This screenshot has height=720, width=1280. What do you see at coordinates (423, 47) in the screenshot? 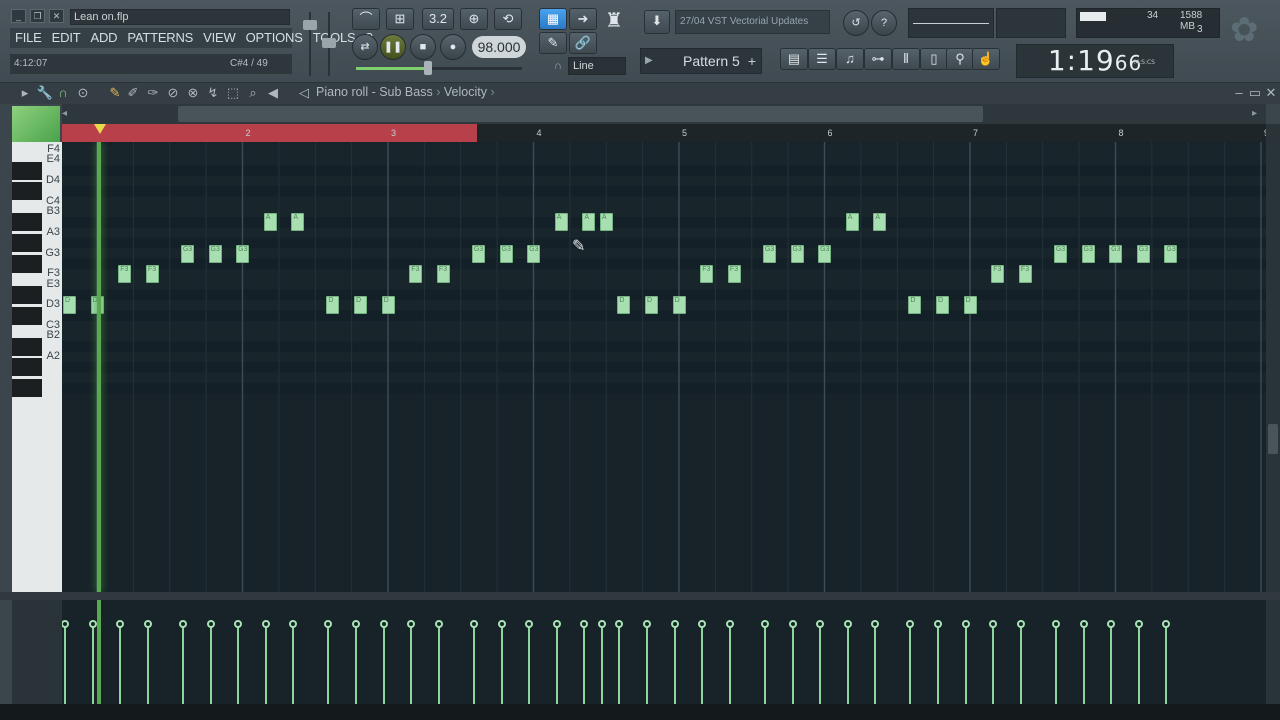
I see `stop-button: ■` at bounding box center [423, 47].